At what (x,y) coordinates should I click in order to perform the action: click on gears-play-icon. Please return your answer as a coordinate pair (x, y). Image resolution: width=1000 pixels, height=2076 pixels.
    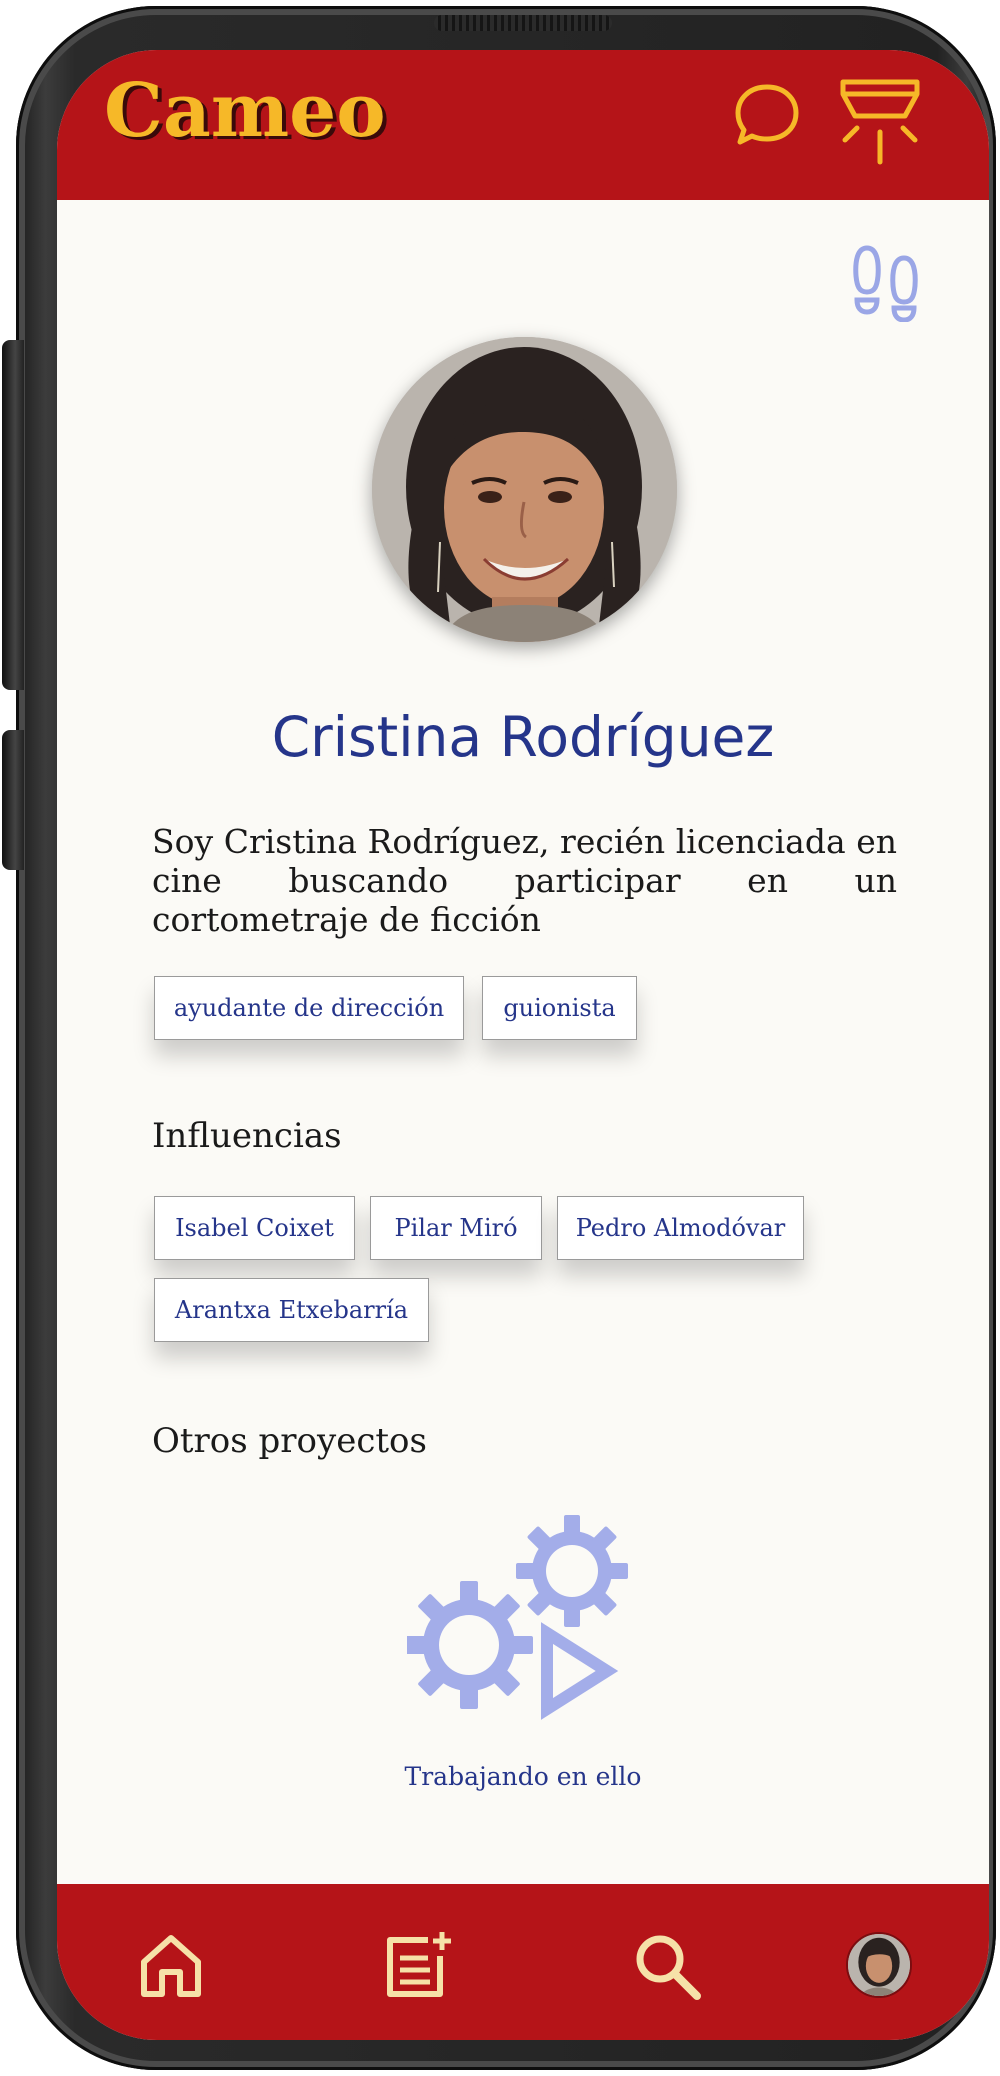
    Looking at the image, I should click on (517, 1617).